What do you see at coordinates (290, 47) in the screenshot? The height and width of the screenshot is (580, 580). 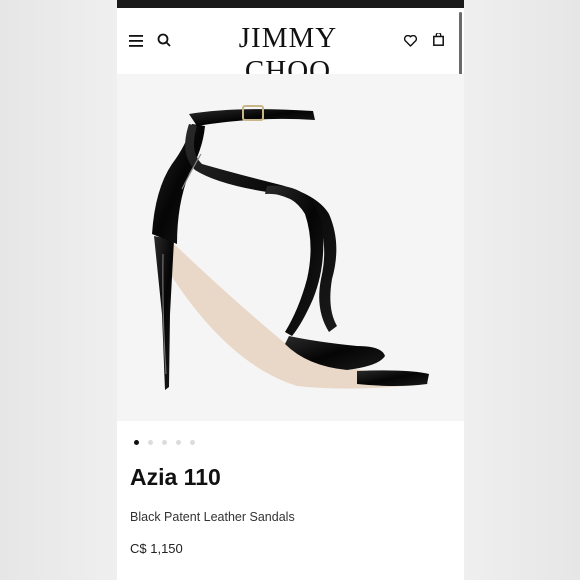 I see `site-header: JIMMY CHOO` at bounding box center [290, 47].